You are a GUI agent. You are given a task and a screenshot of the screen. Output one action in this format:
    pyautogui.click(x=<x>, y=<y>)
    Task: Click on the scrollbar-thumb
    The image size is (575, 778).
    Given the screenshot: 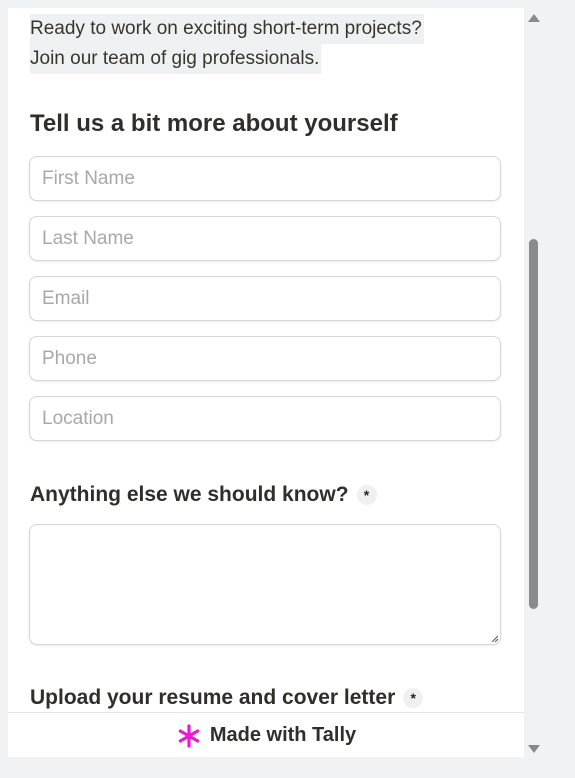 What is the action you would take?
    pyautogui.click(x=533, y=424)
    